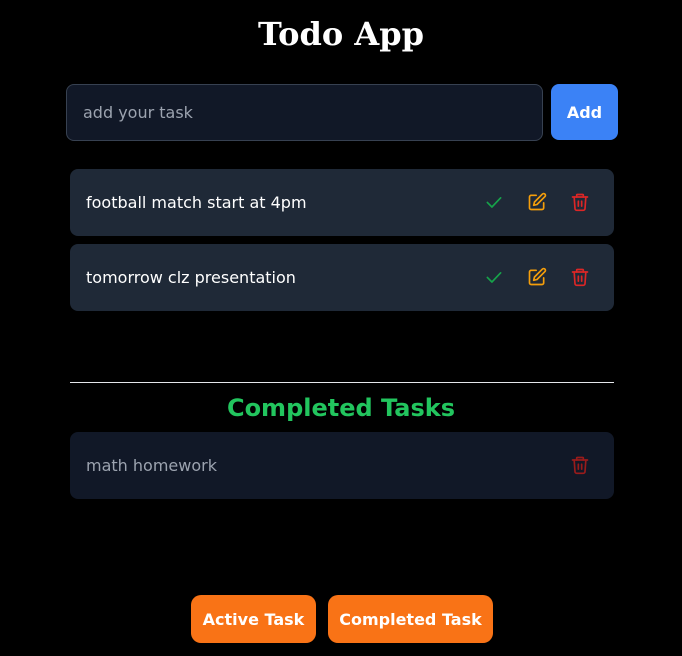  Describe the element at coordinates (253, 619) in the screenshot. I see `active-task-button: Active Task` at that location.